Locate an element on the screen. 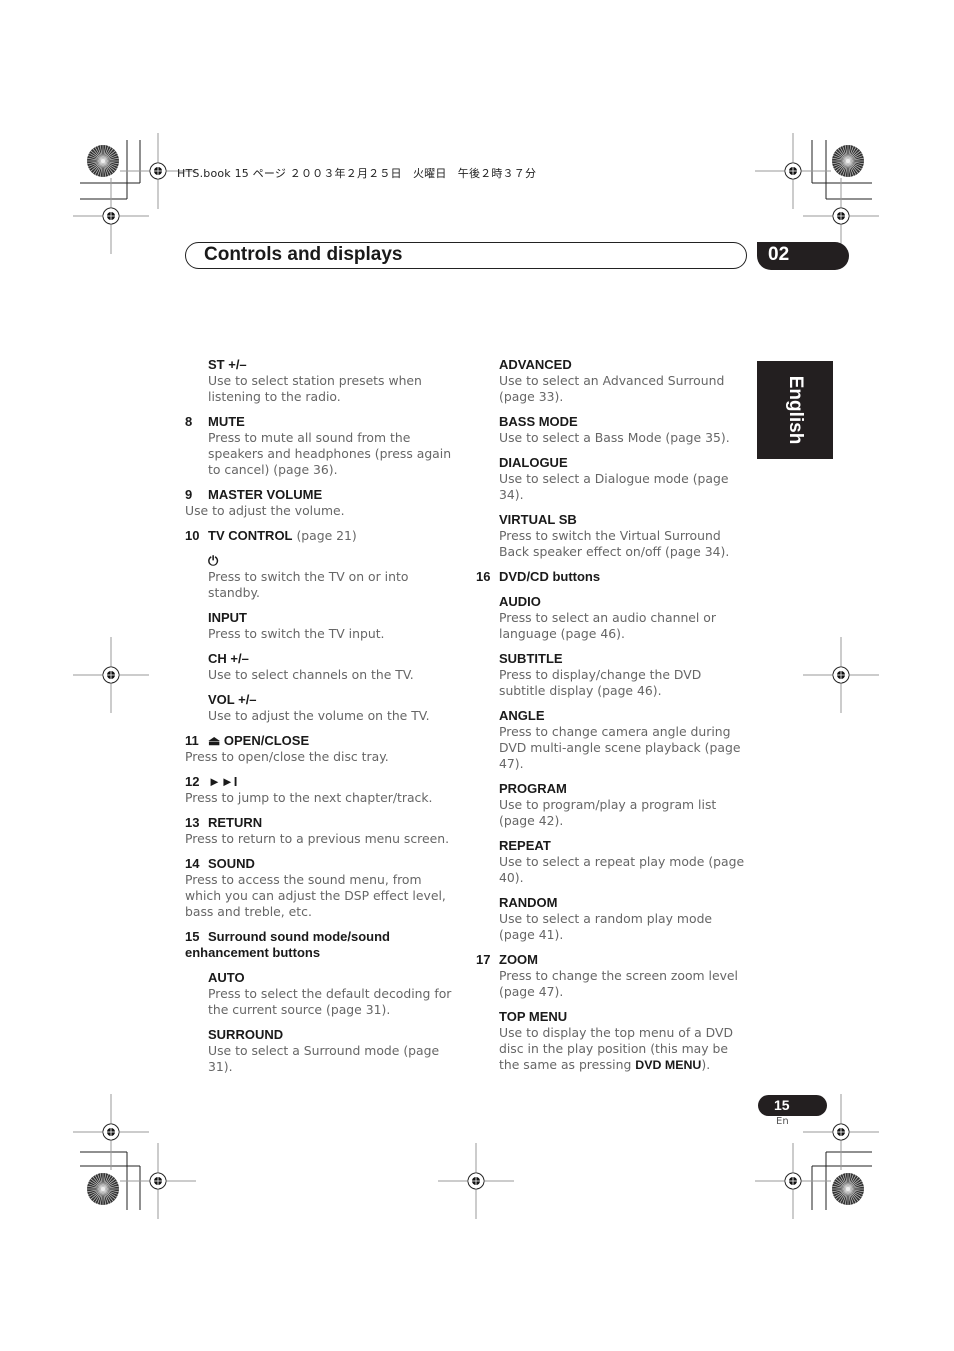 This screenshot has width=954, height=1351. description-text: Press to open/close the disc tray. is located at coordinates (287, 756).